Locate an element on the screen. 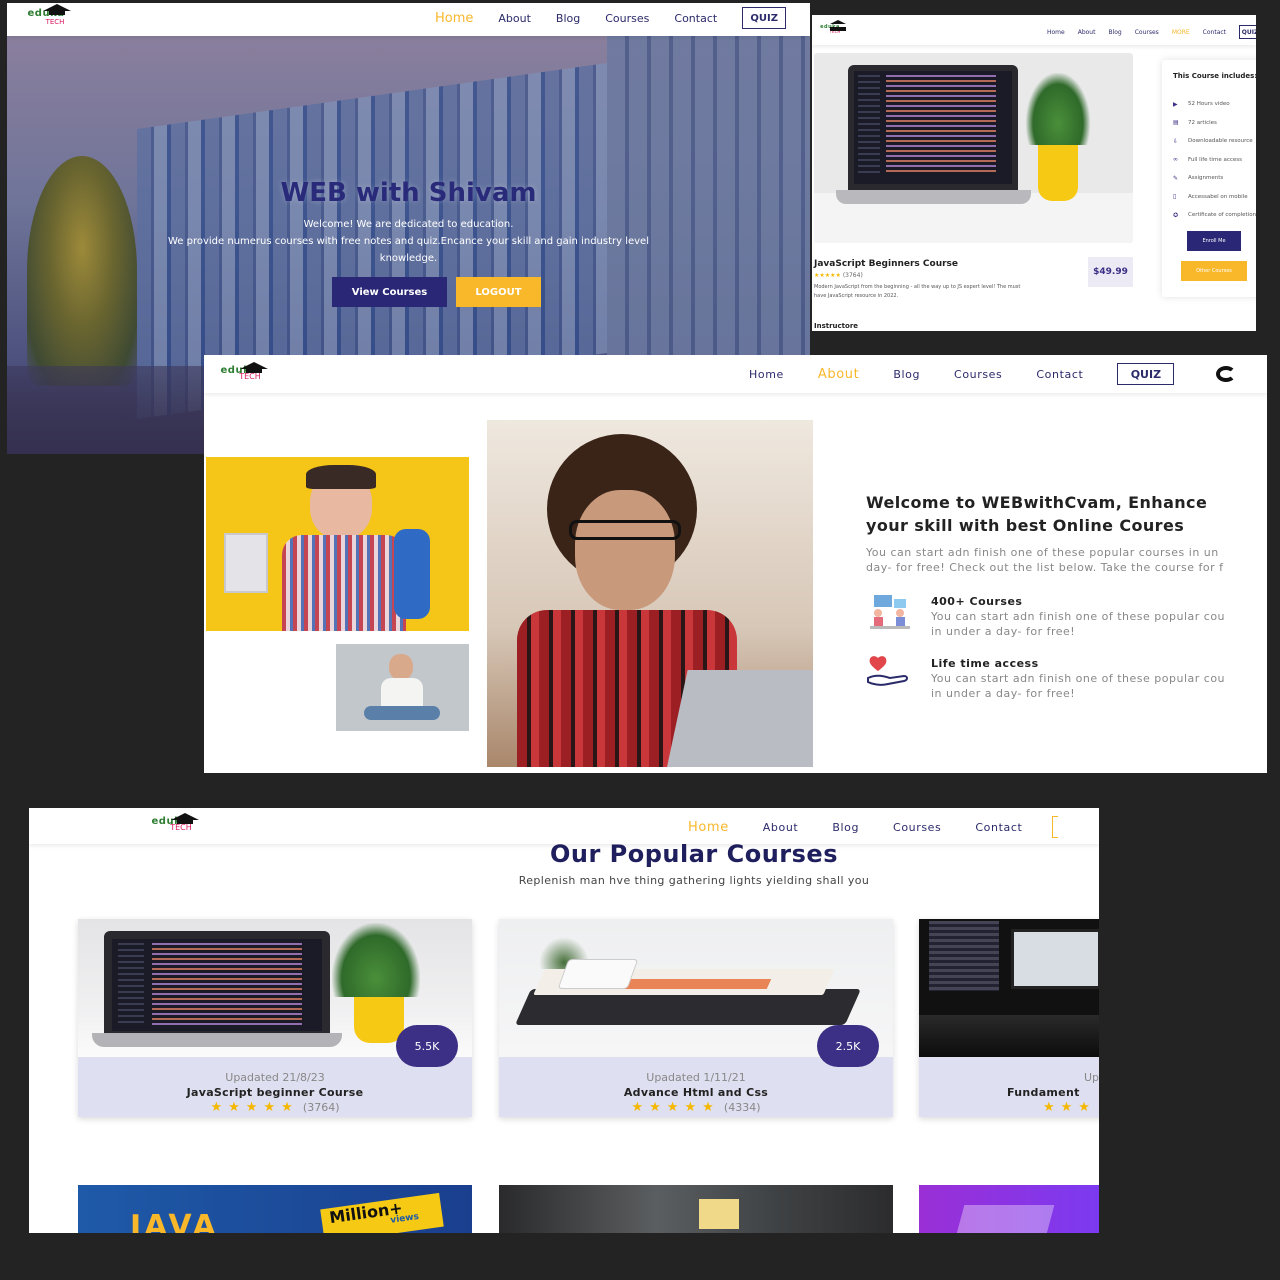 This screenshot has height=1280, width=1280. desk is located at coordinates (1009, 1036).